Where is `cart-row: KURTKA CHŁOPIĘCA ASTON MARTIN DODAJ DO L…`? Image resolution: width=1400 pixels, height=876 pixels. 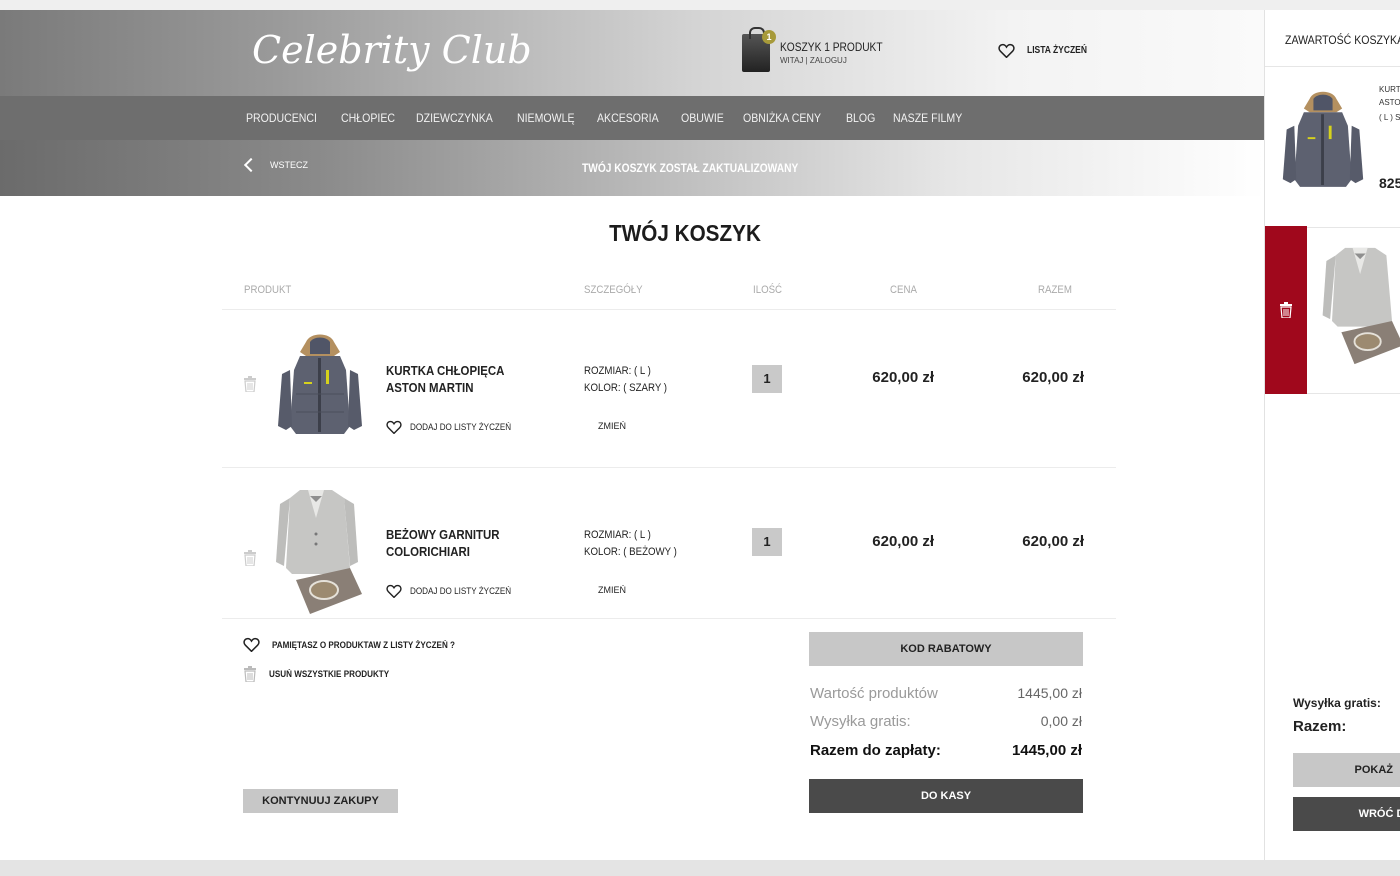 cart-row: KURTKA CHŁOPIĘCA ASTON MARTIN DODAJ DO L… is located at coordinates (669, 389).